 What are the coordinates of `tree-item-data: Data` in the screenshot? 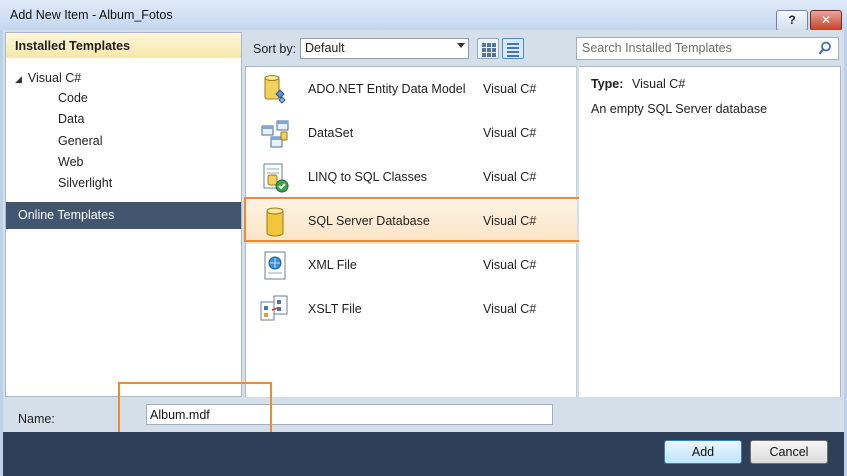 It's located at (71, 119).